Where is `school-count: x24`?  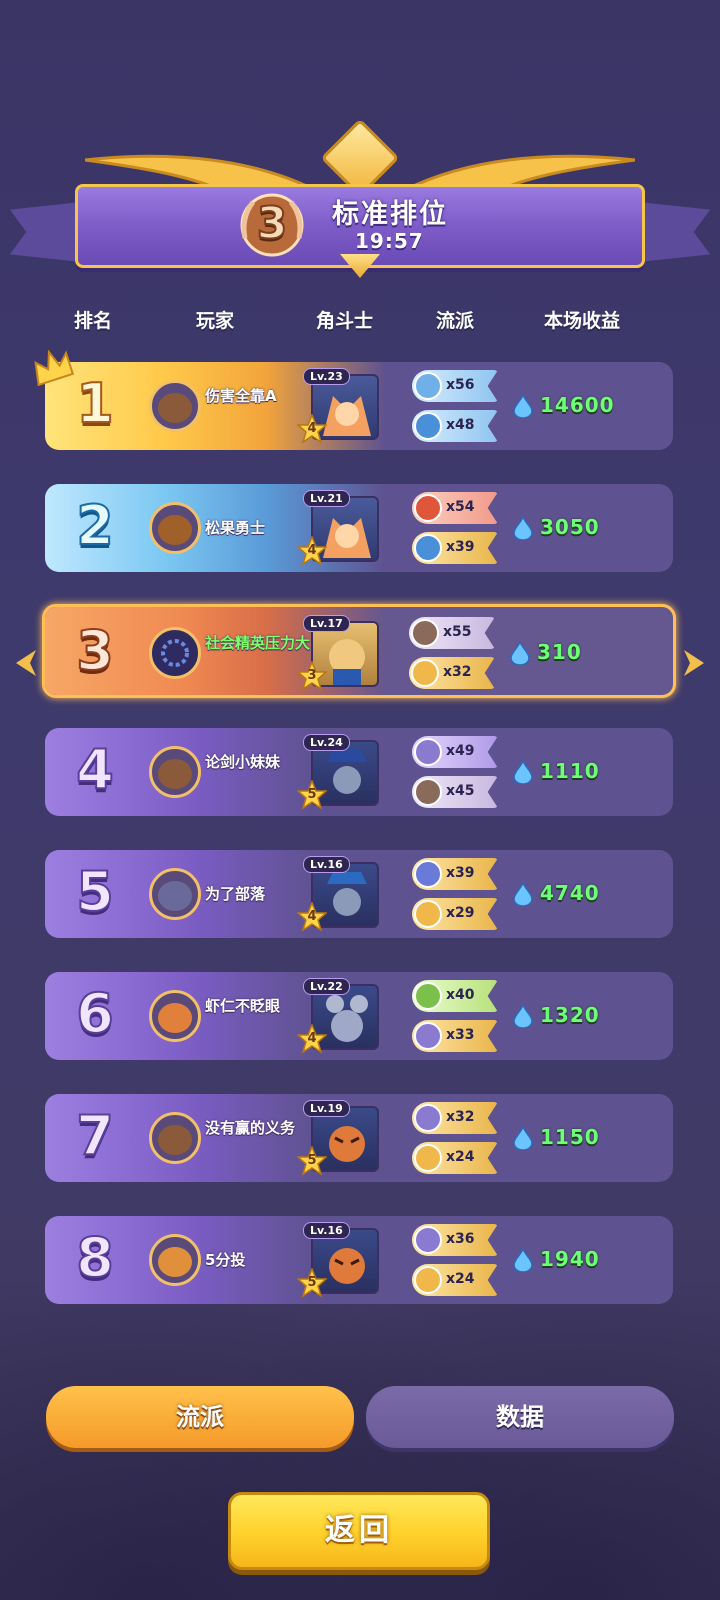
school-count: x24 is located at coordinates (460, 1279).